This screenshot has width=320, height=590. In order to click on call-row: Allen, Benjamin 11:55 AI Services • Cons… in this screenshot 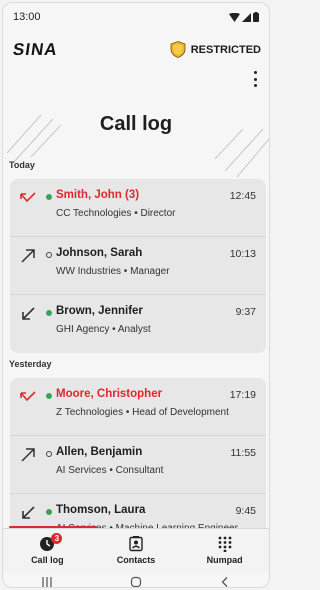, I will do `click(138, 465)`.